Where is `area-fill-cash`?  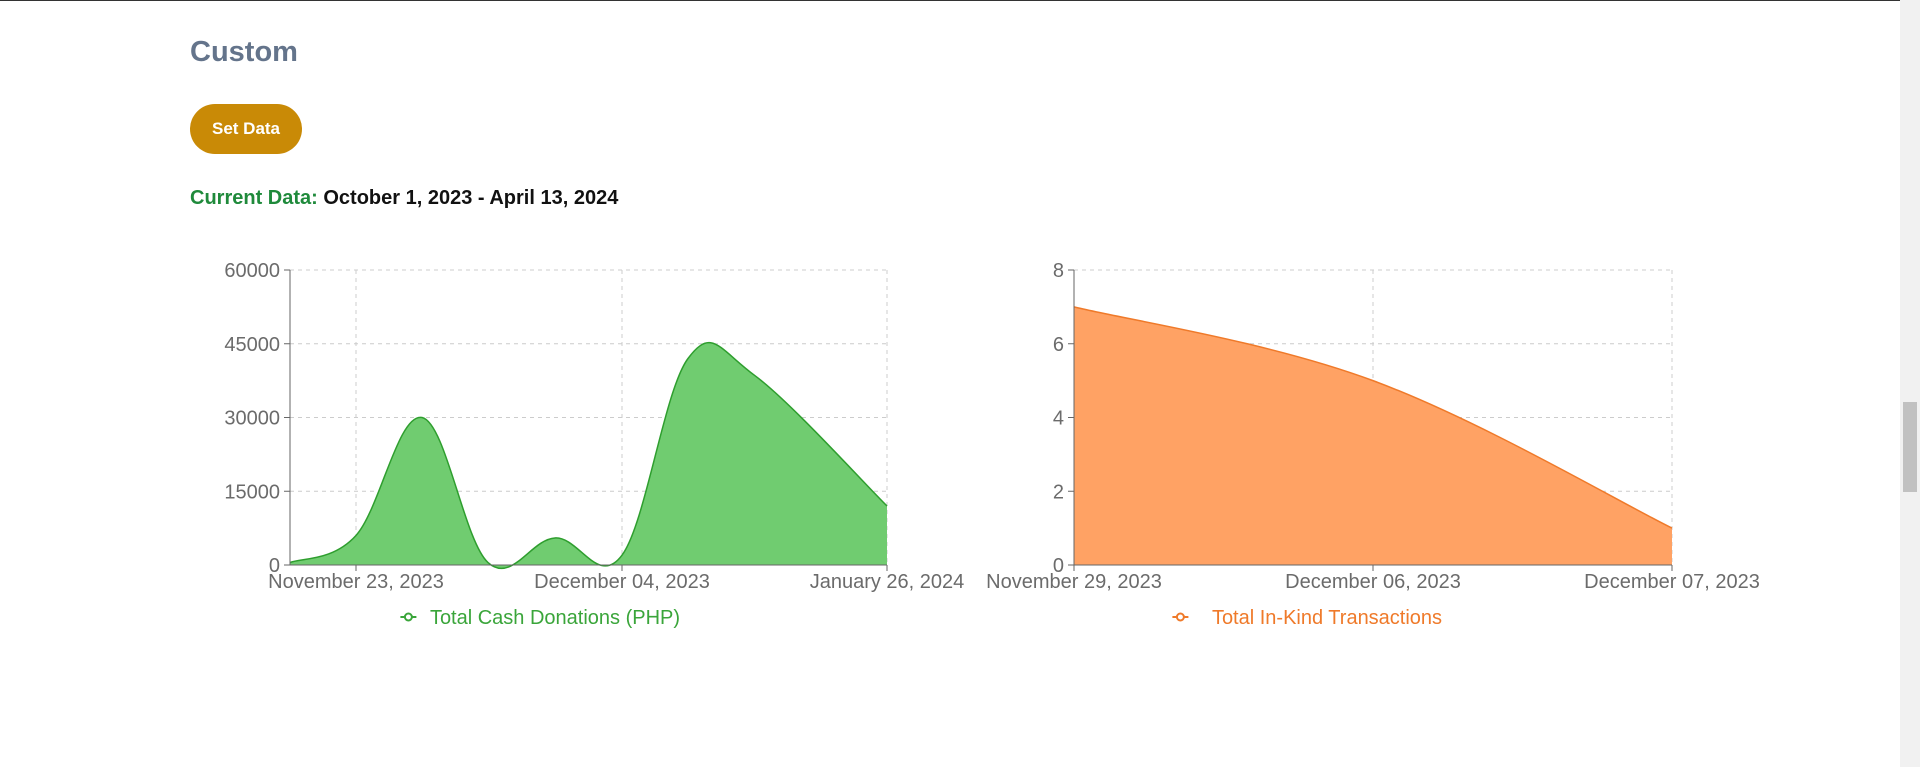
area-fill-cash is located at coordinates (588, 455).